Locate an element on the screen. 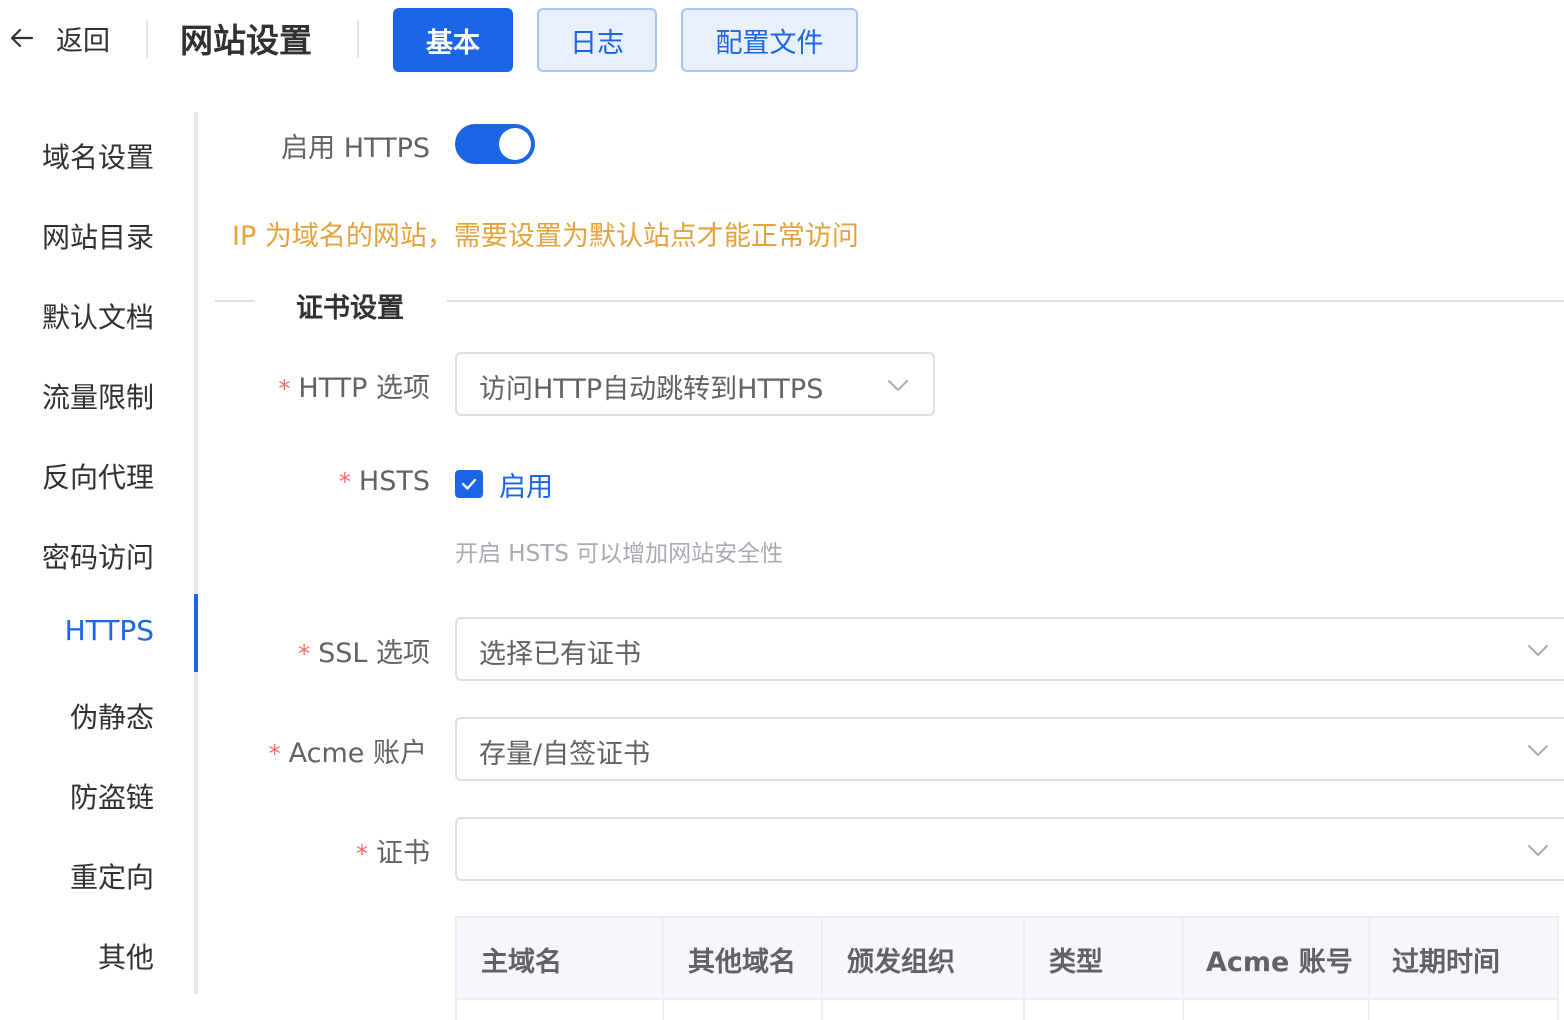 This screenshot has width=1564, height=1020. sidenav-item-redirect: 重定向 is located at coordinates (112, 876).